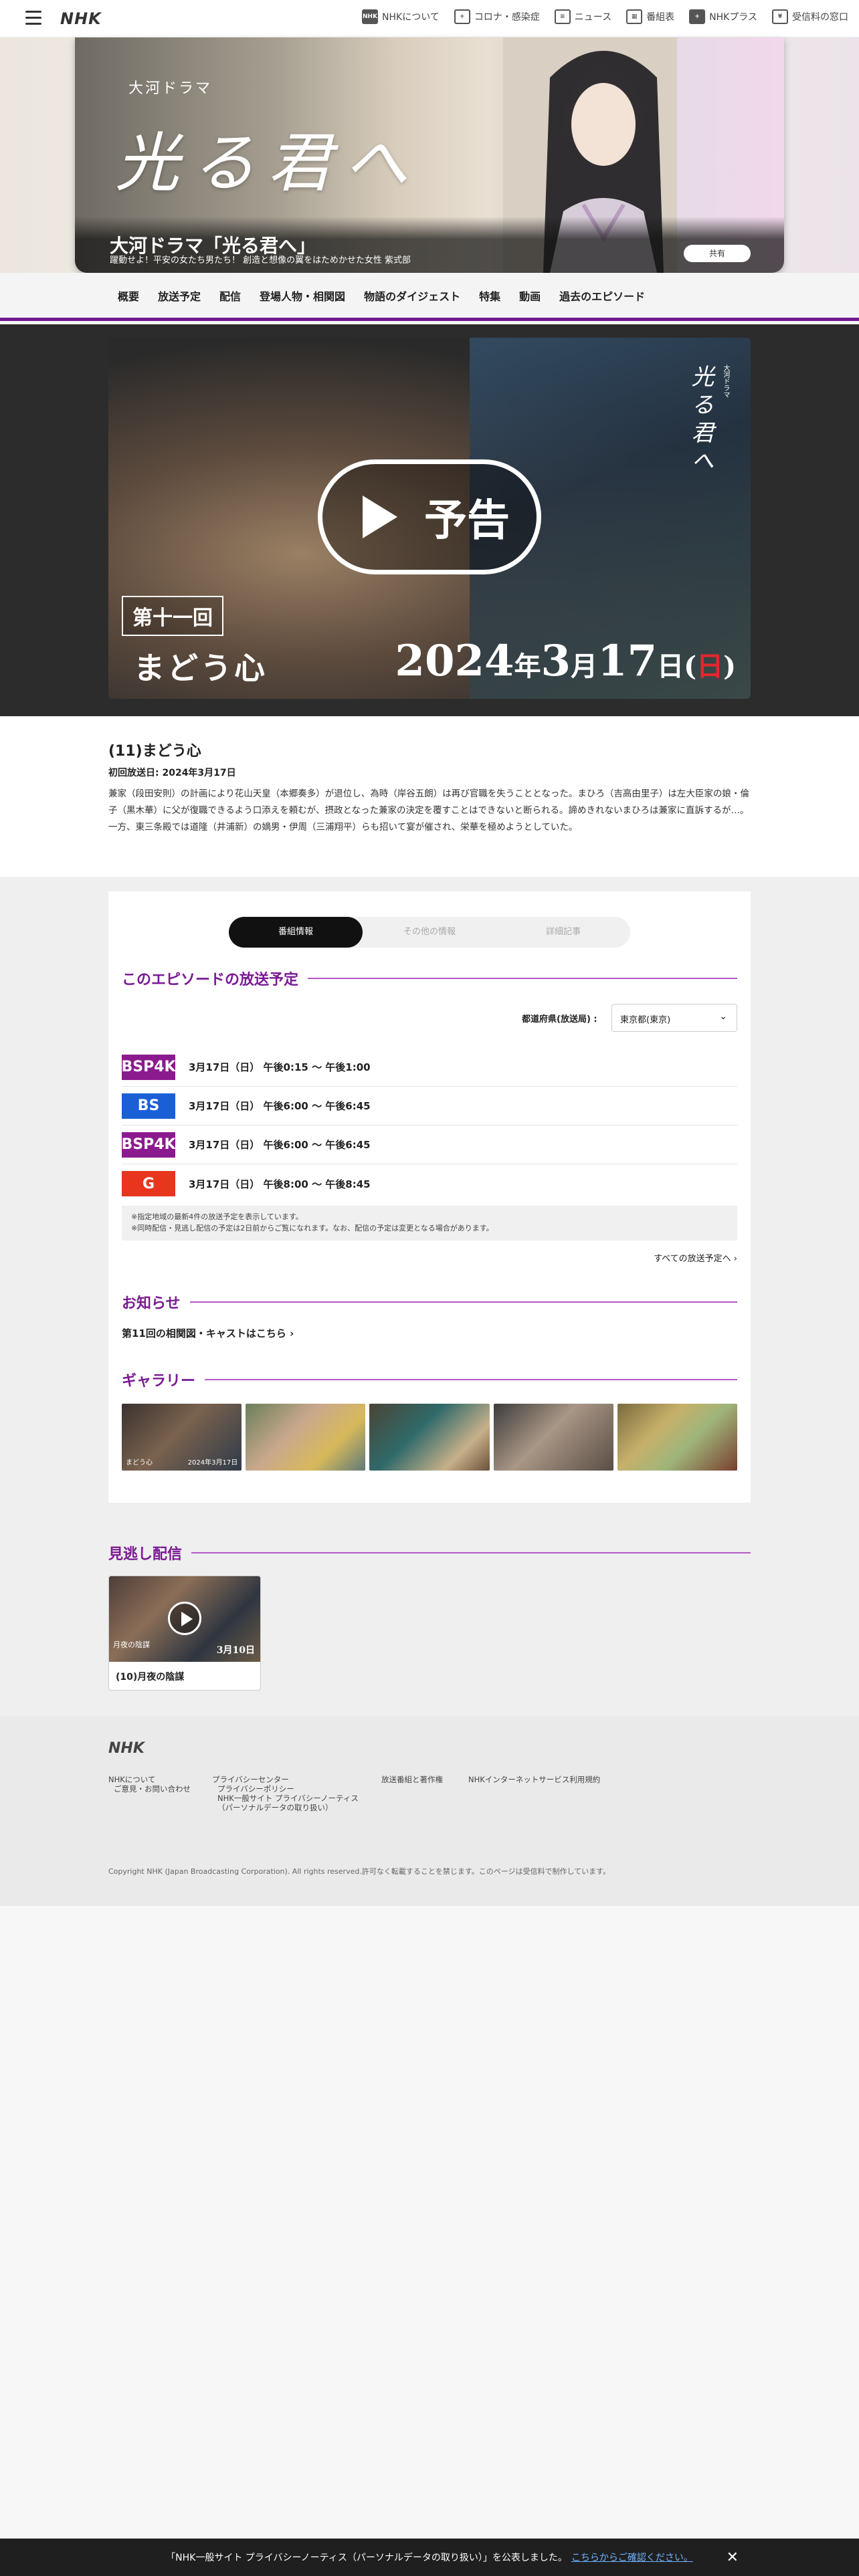 This screenshot has height=2576, width=859. What do you see at coordinates (154, 752) in the screenshot?
I see `episode-title: (11)まどう心` at bounding box center [154, 752].